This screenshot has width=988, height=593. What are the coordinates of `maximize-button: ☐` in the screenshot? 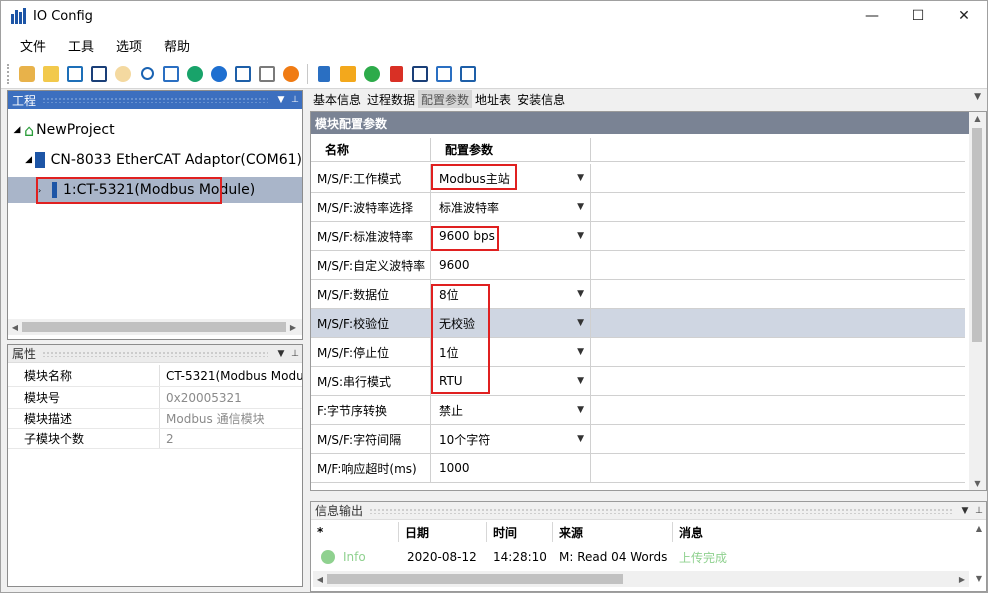 It's located at (918, 16).